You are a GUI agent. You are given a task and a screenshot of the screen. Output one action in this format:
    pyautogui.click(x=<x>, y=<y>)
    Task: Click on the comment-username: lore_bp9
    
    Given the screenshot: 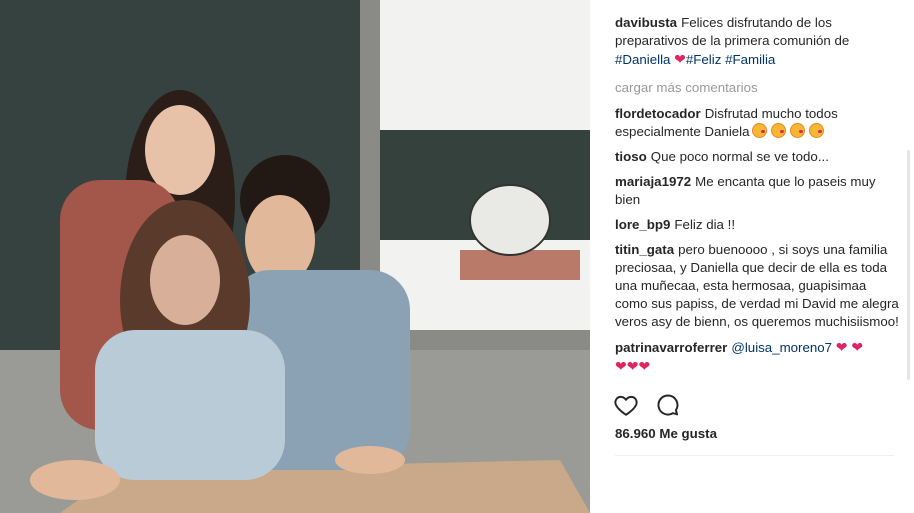 What is the action you would take?
    pyautogui.click(x=642, y=224)
    